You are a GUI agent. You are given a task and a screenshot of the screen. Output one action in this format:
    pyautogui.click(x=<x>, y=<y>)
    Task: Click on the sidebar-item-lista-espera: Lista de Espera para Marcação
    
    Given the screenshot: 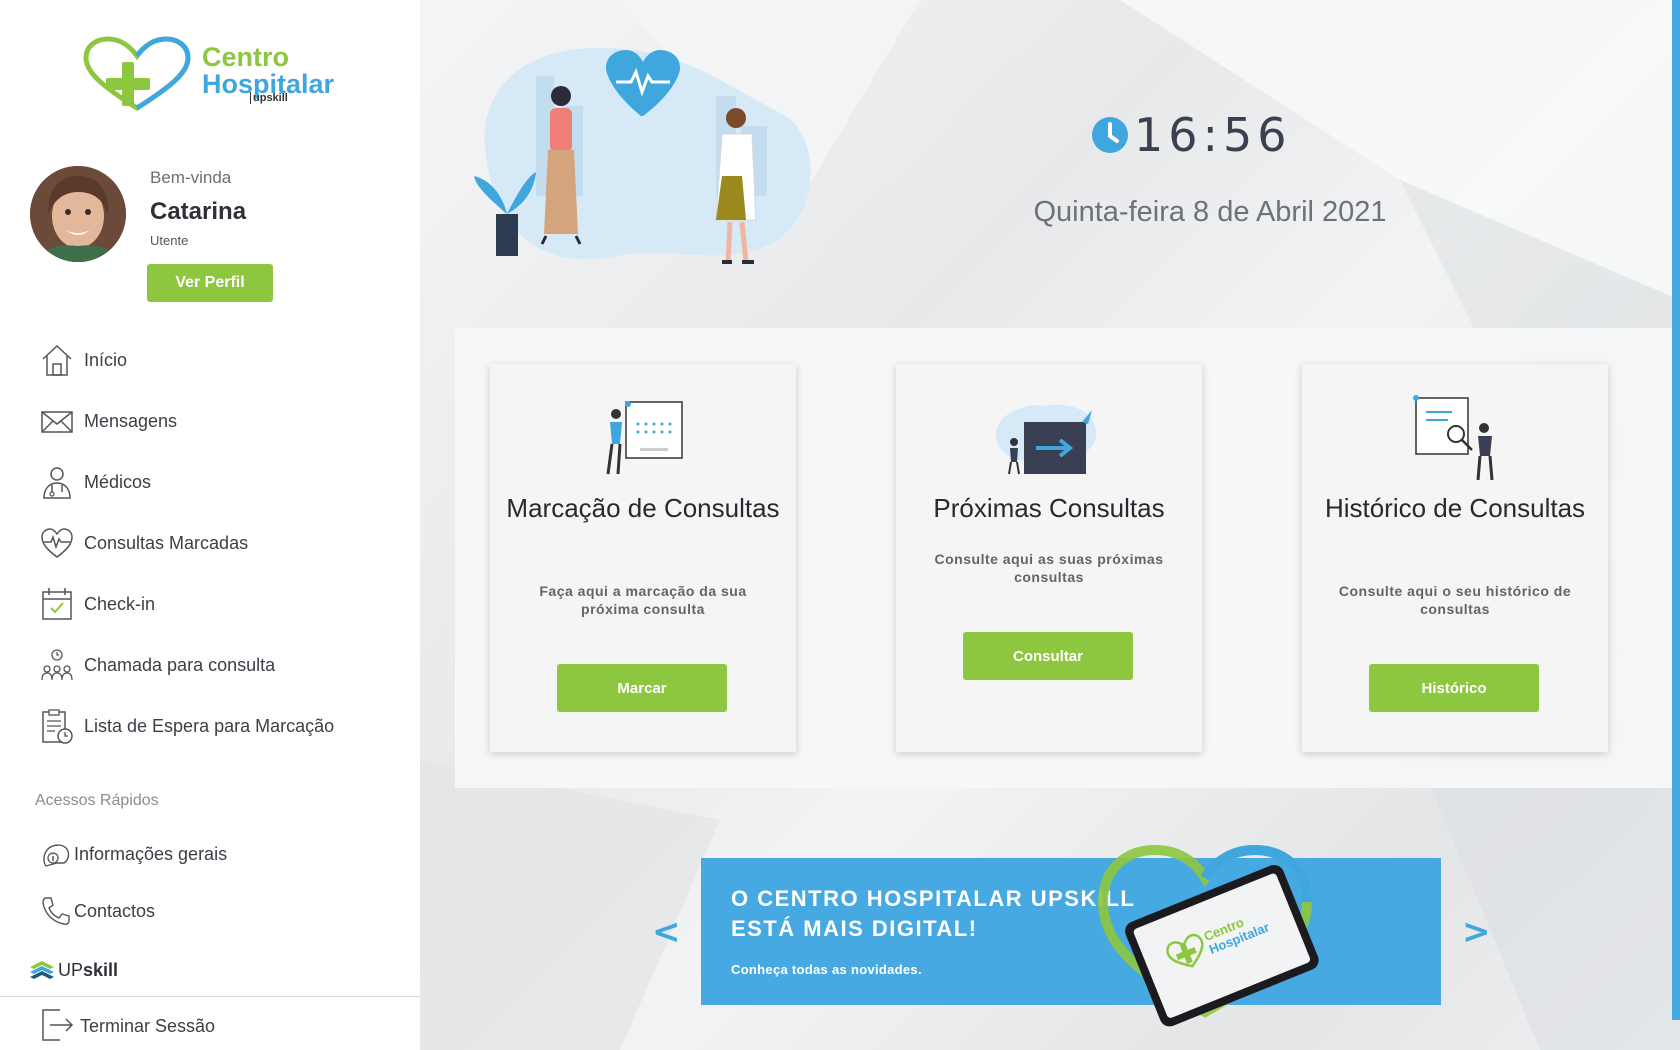 What is the action you would take?
    pyautogui.click(x=220, y=726)
    